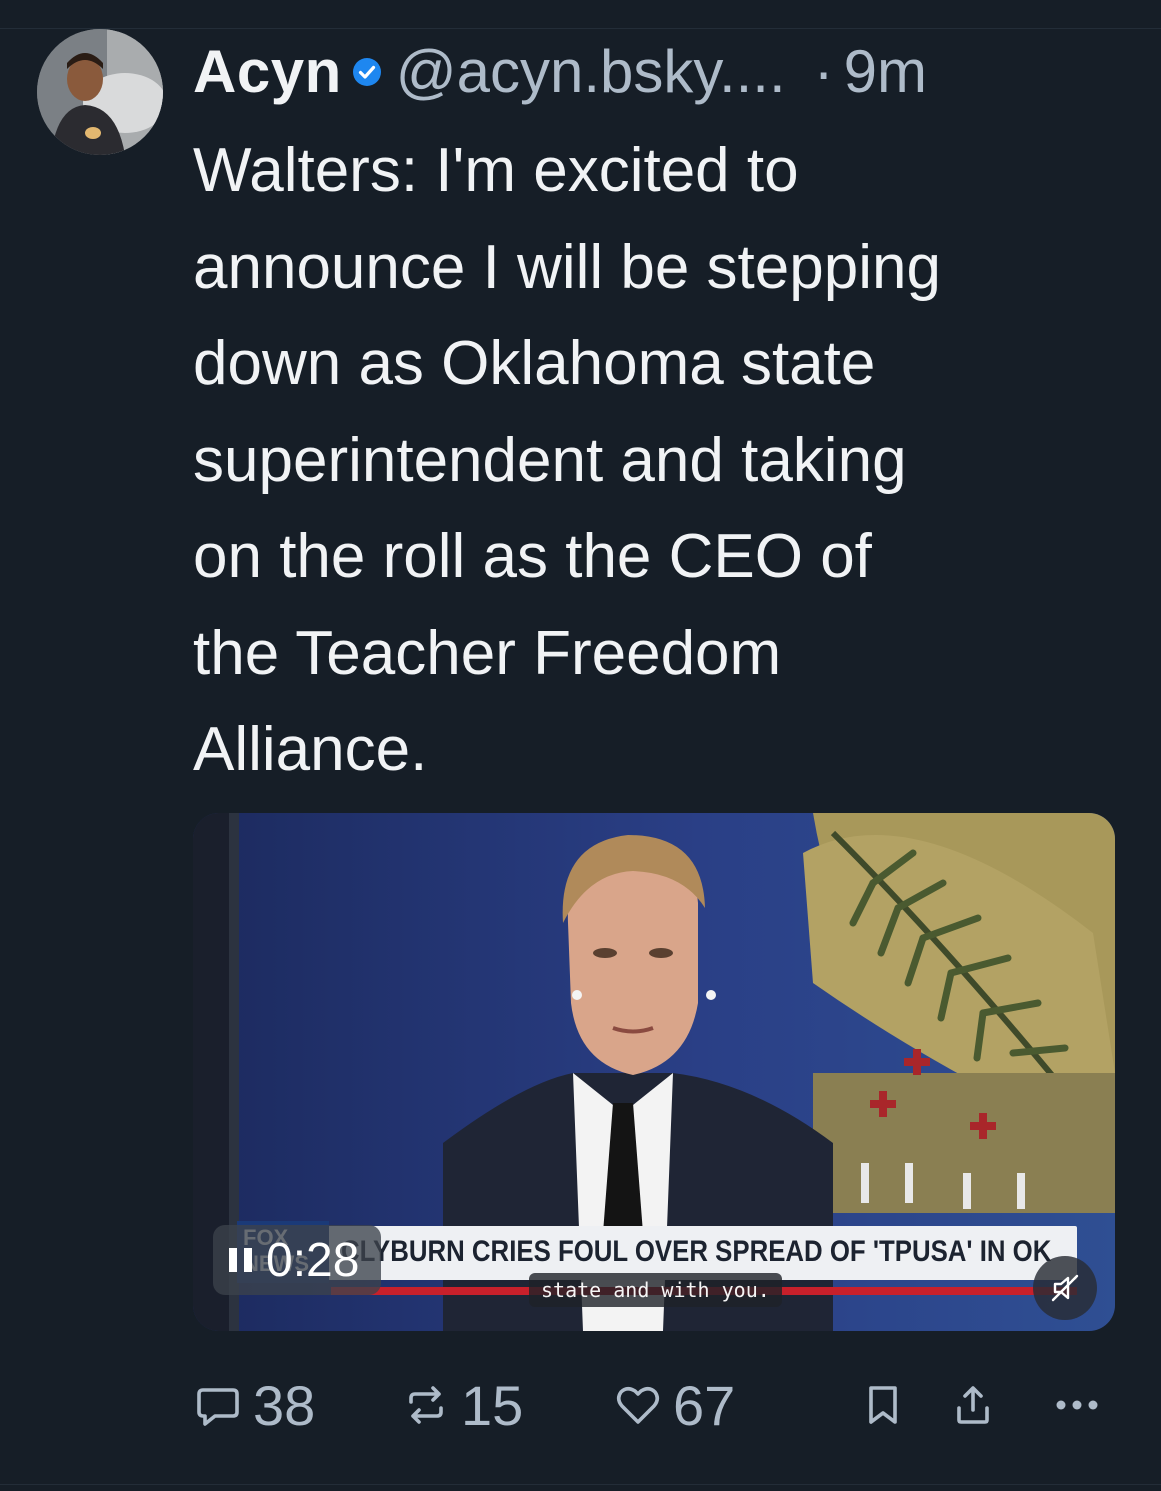 Image resolution: width=1161 pixels, height=1491 pixels. Describe the element at coordinates (883, 1405) in the screenshot. I see `bookmark-icon` at that location.